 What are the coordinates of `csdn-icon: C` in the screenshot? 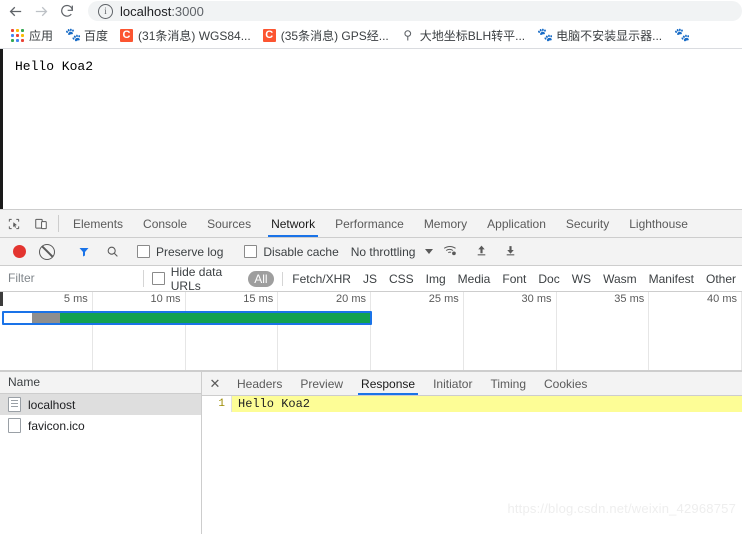 It's located at (269, 35).